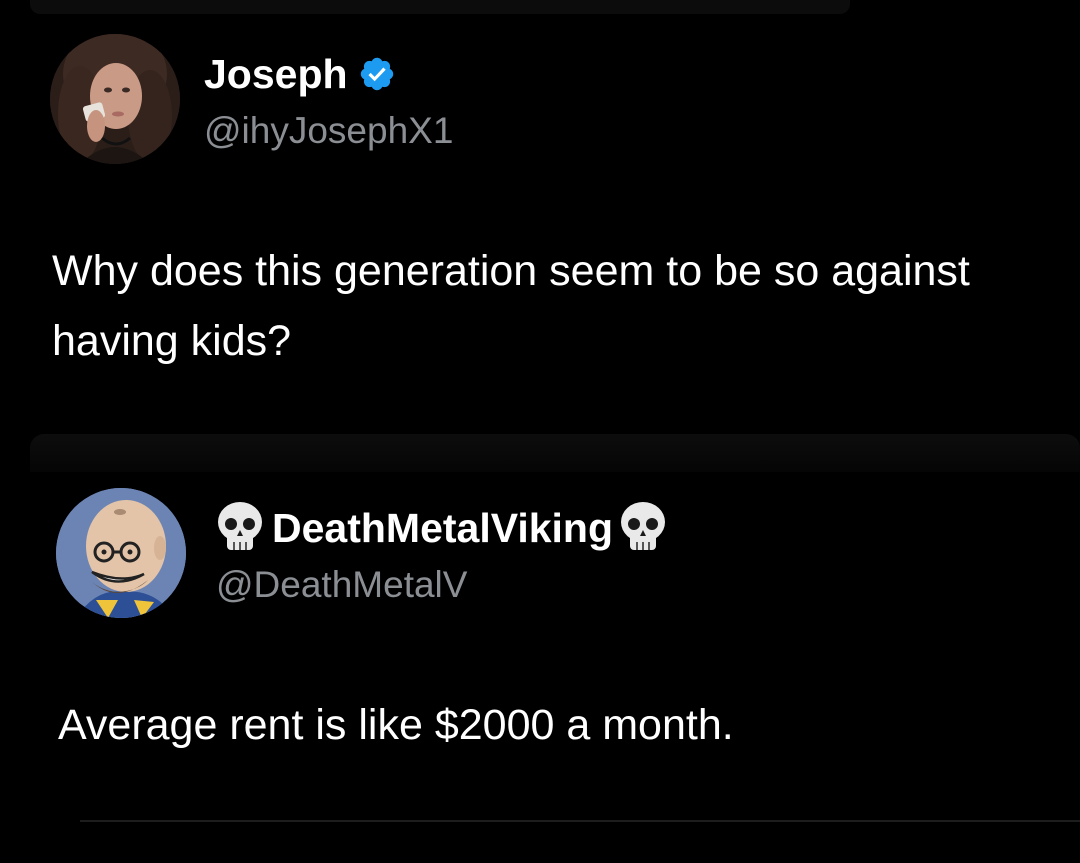 This screenshot has height=863, width=1080. I want to click on cartoon-bald-man-avatar, so click(121, 553).